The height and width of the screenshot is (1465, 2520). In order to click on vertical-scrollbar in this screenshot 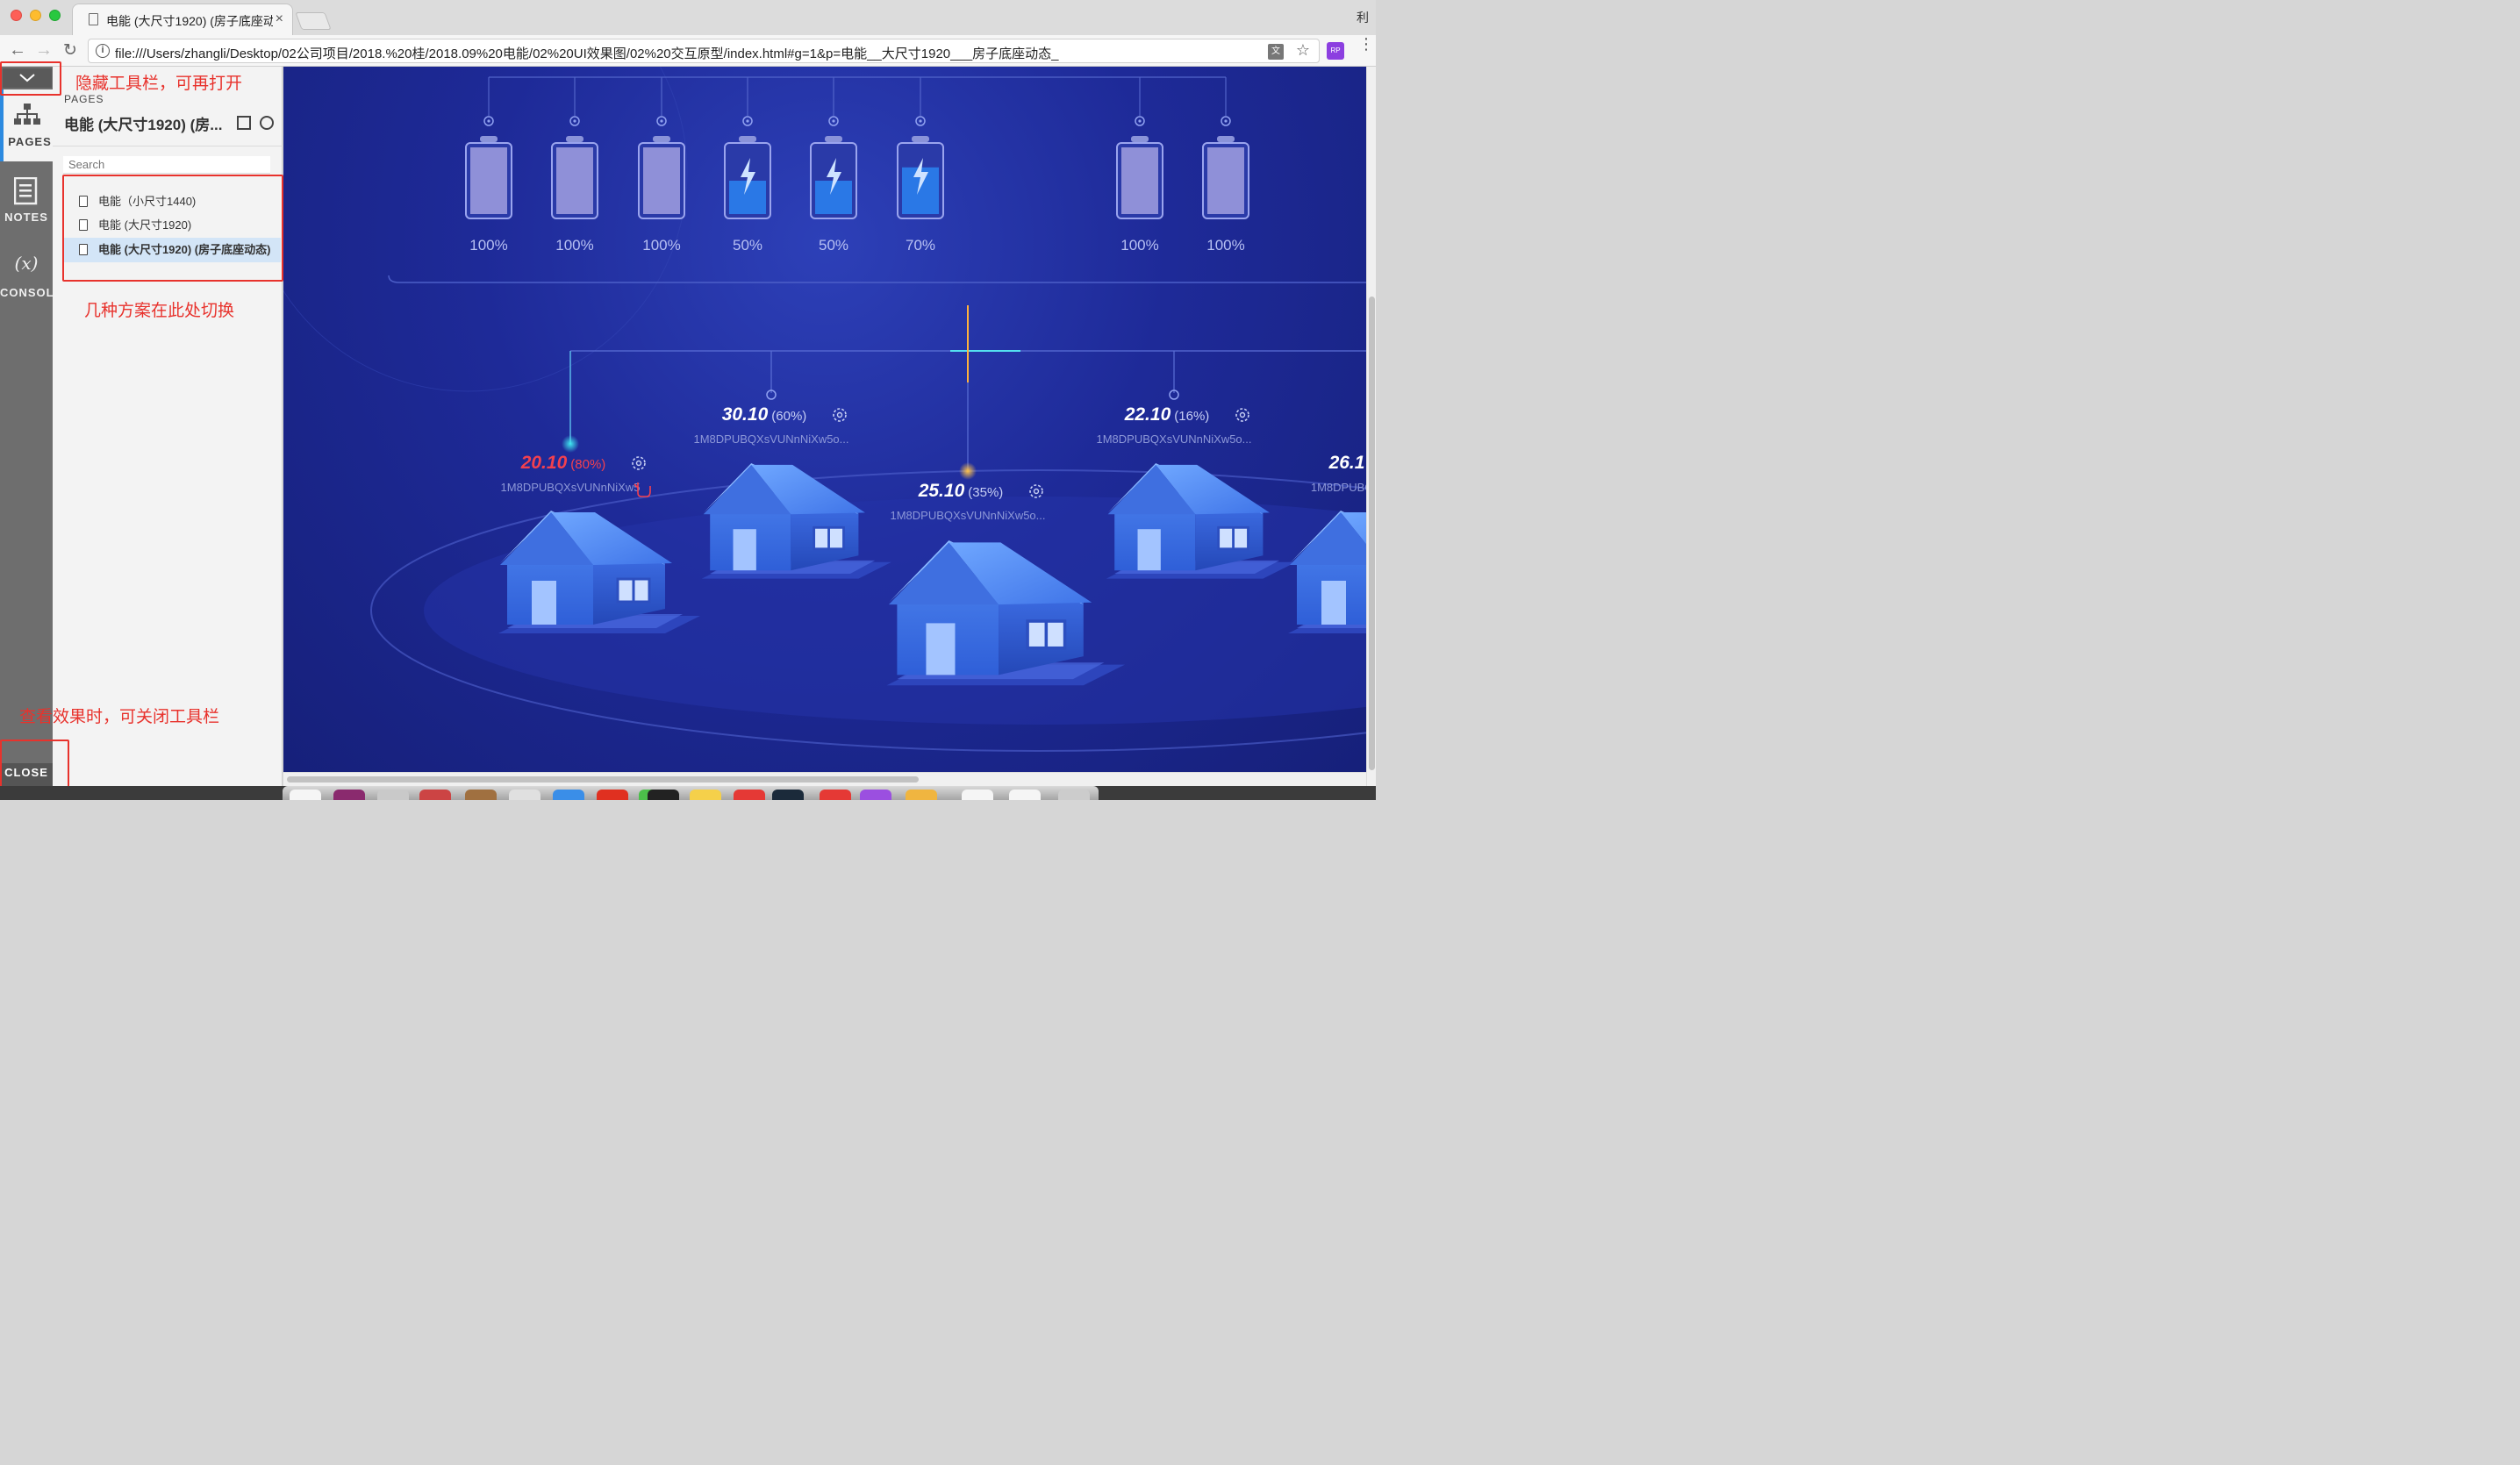, I will do `click(1371, 426)`.